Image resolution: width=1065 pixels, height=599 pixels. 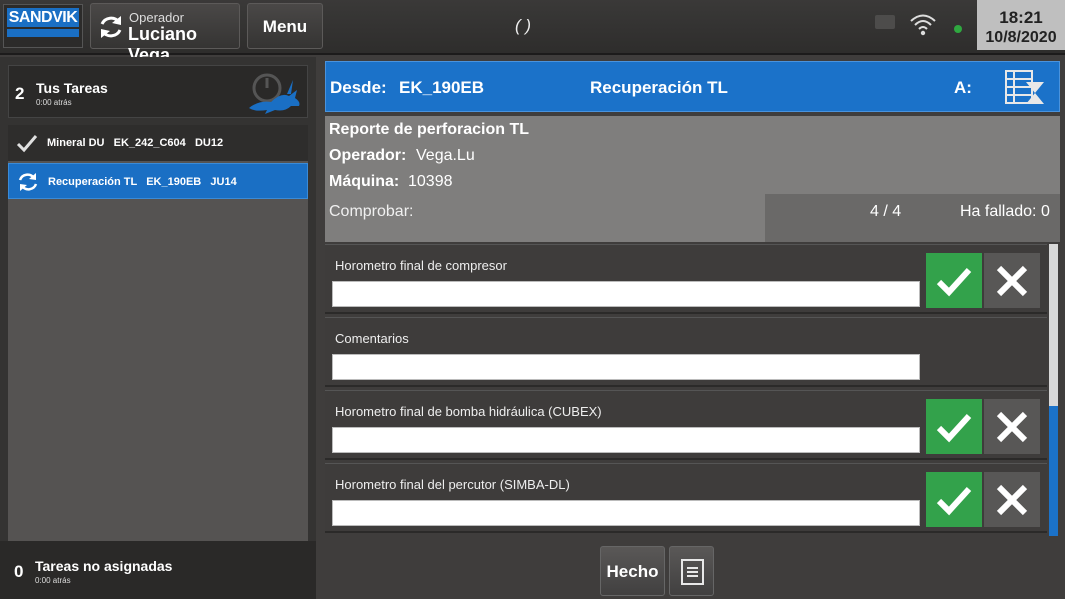 I want to click on status-text: ( ), so click(x=523, y=25).